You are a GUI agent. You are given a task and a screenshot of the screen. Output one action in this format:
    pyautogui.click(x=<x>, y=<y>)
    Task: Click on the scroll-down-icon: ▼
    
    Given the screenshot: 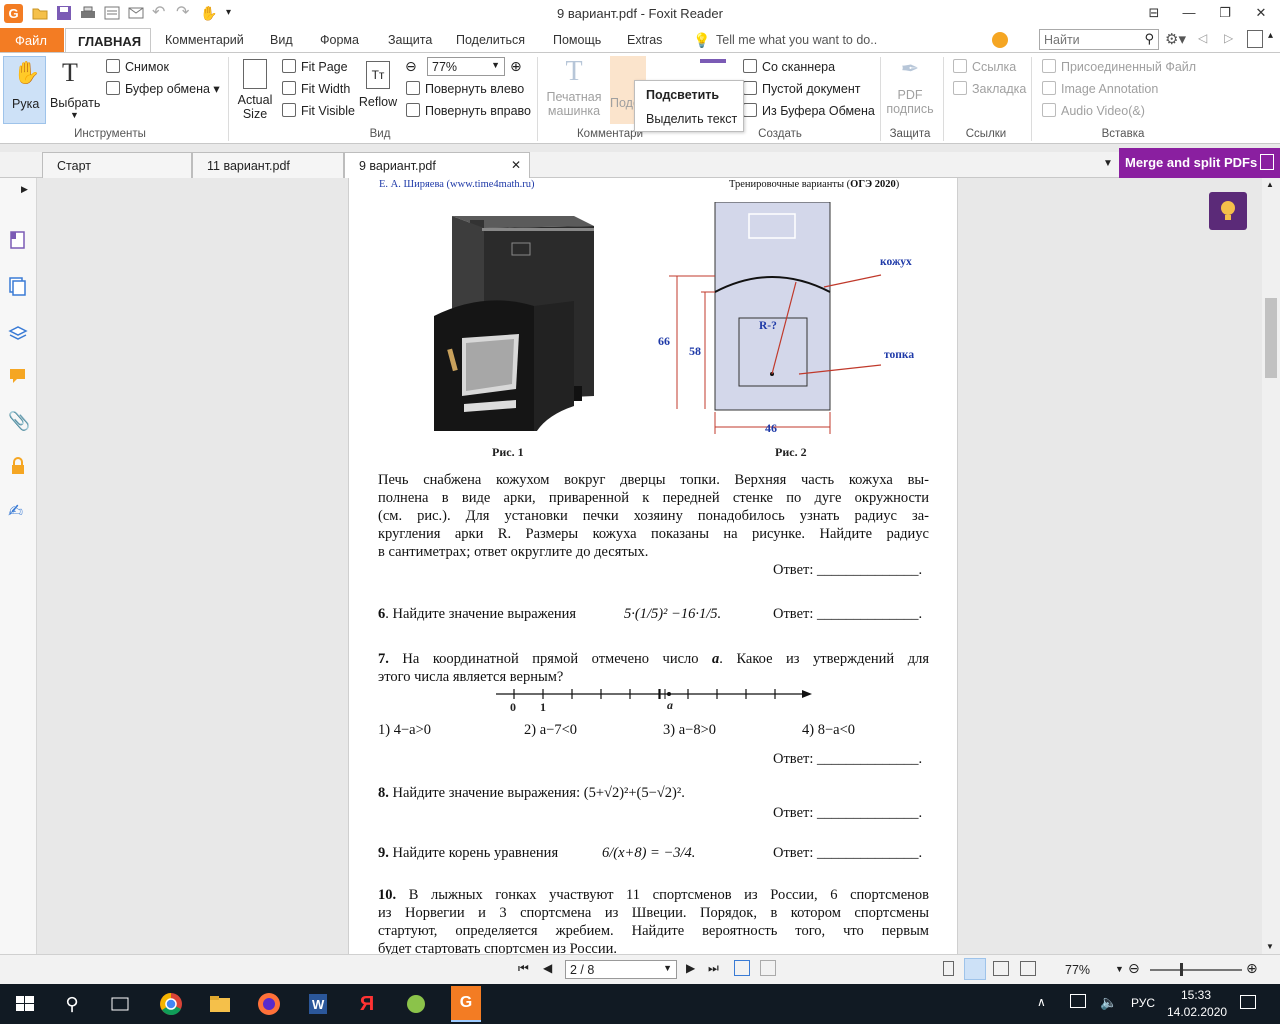 What is the action you would take?
    pyautogui.click(x=1270, y=946)
    